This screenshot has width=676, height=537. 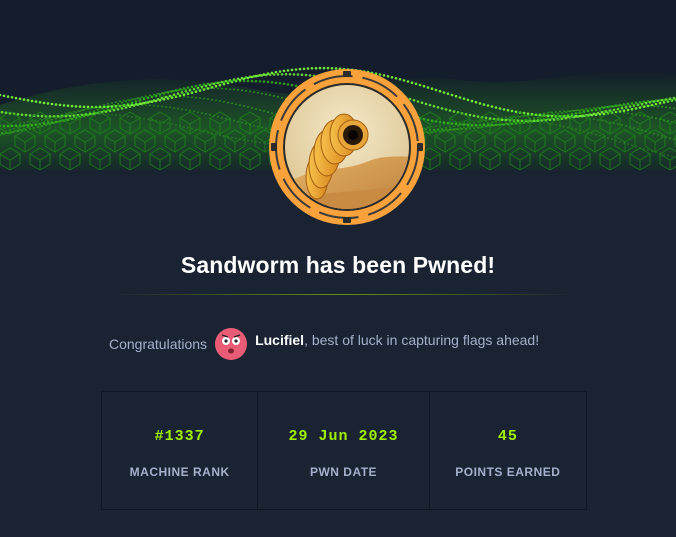 I want to click on machine-rank-value: #1337, so click(x=179, y=436).